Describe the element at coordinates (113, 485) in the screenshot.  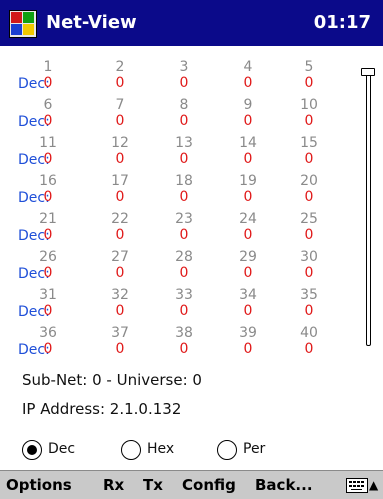
I see `menu-rx: Rx` at that location.